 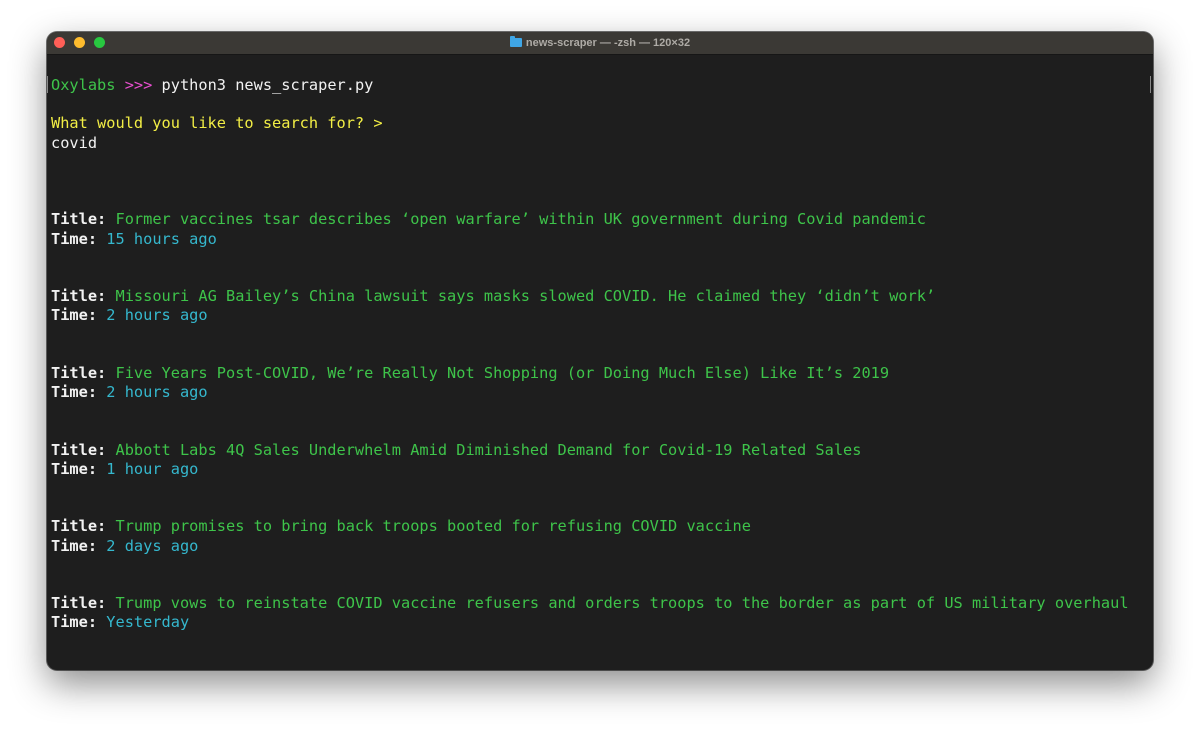 I want to click on prompt-host: Oxylabs, so click(x=83, y=85).